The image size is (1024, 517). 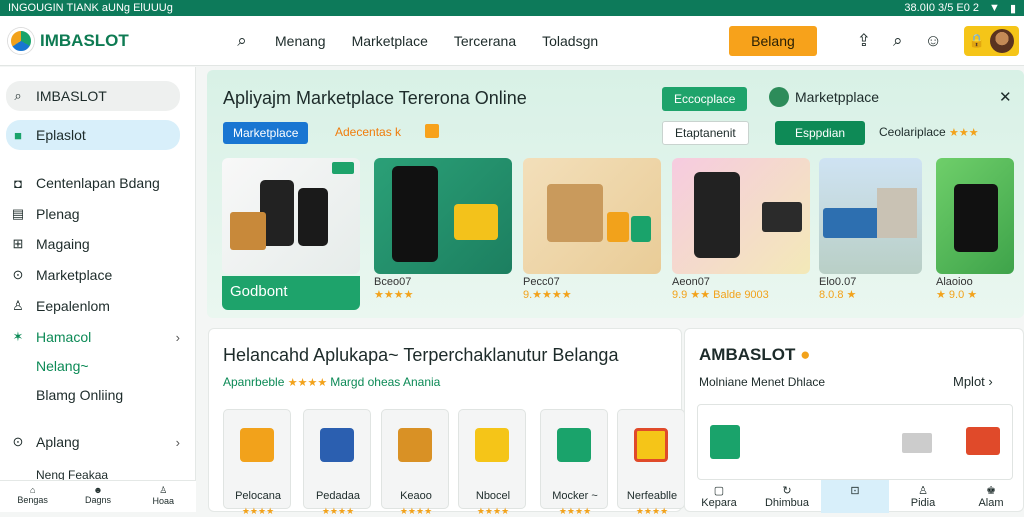 I want to click on sidebar-item-label: Magaing, so click(x=63, y=244).